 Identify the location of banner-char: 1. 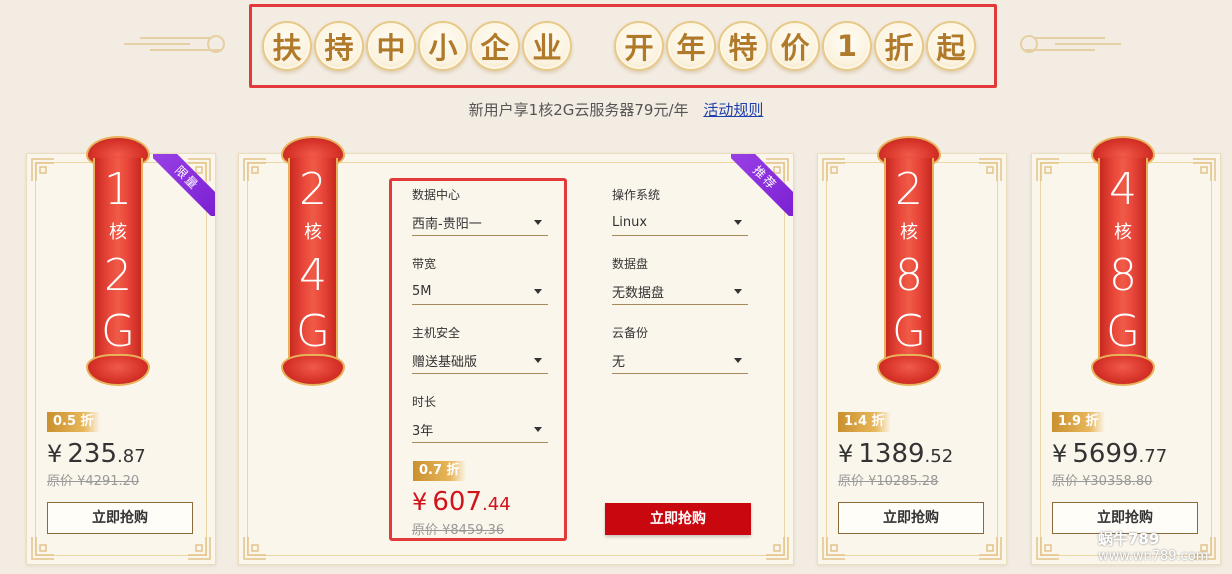
(847, 46).